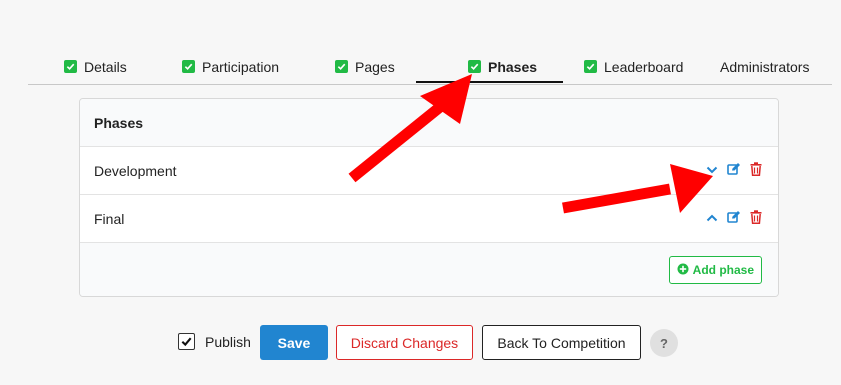 The width and height of the screenshot is (841, 385). What do you see at coordinates (105, 66) in the screenshot?
I see `tab-label: Details` at bounding box center [105, 66].